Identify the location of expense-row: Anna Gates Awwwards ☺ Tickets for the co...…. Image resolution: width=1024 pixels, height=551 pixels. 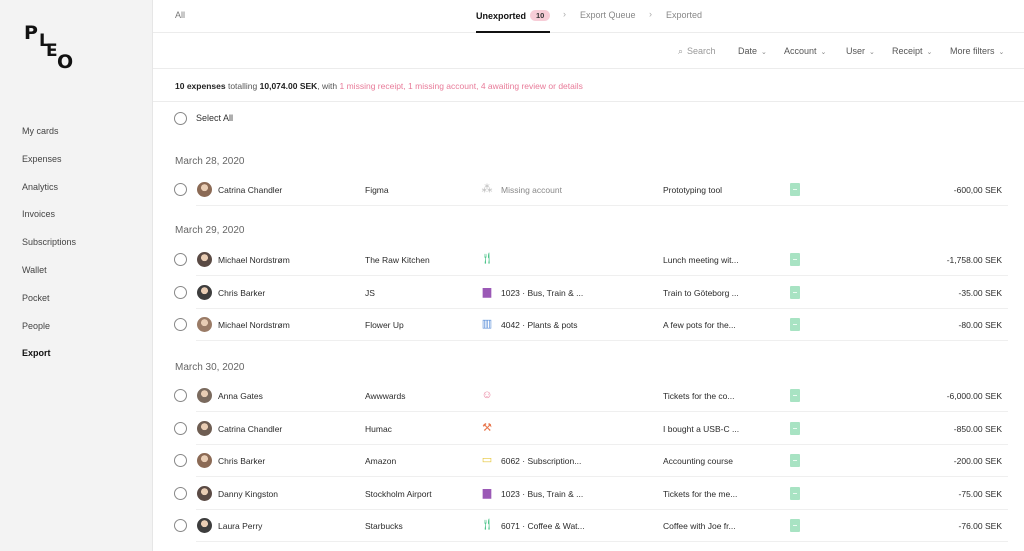
(591, 396).